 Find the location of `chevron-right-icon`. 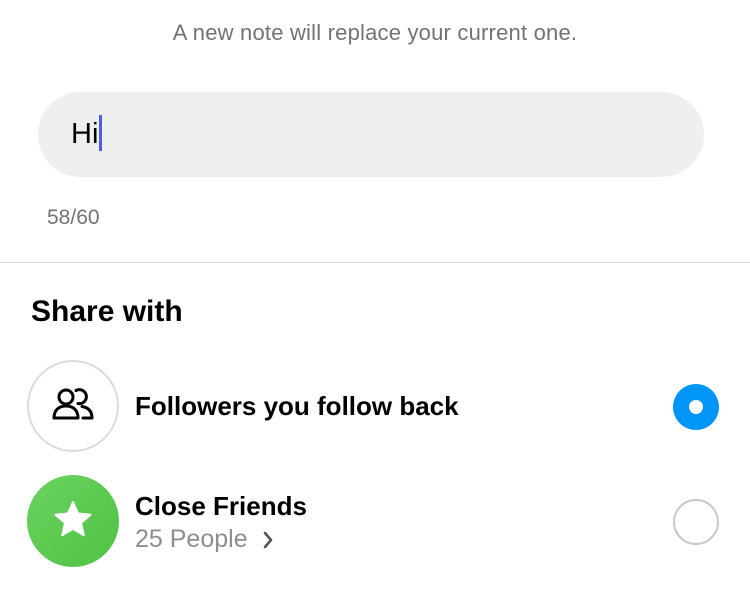

chevron-right-icon is located at coordinates (268, 540).